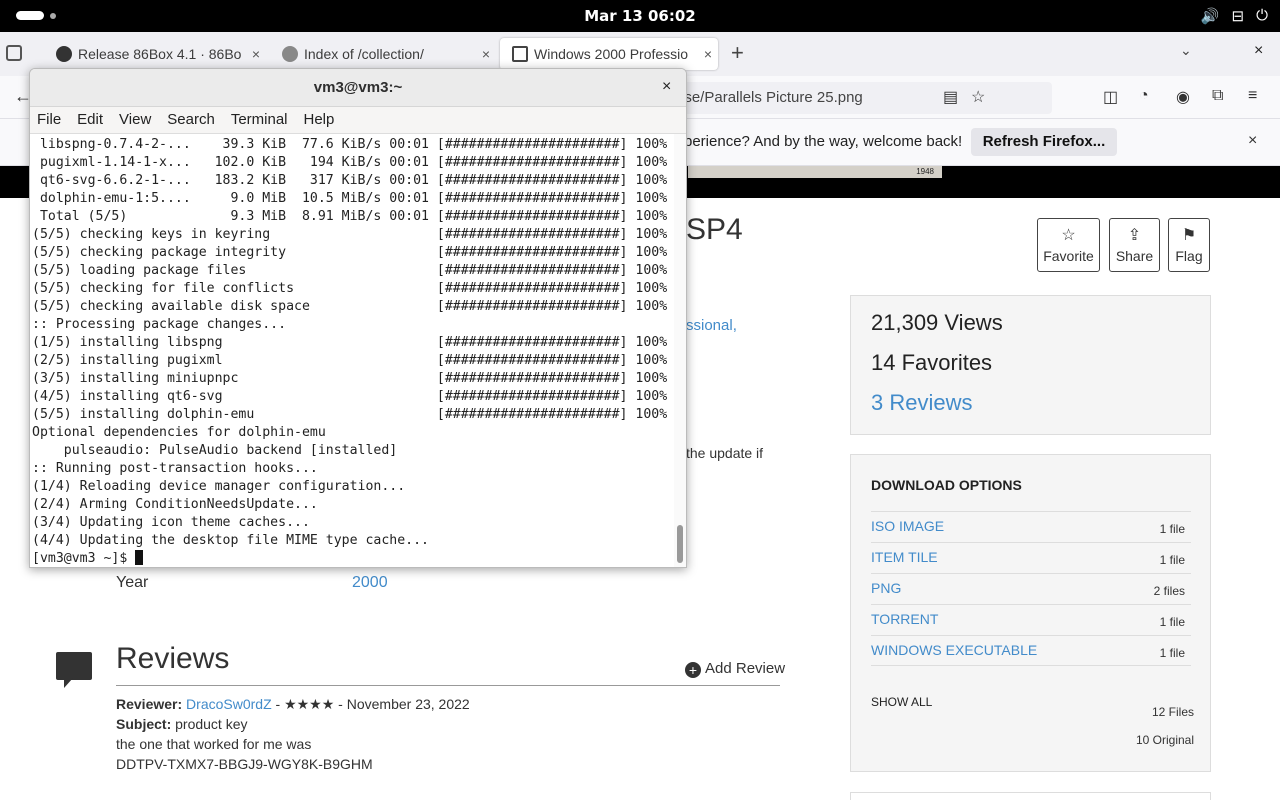 Image resolution: width=1280 pixels, height=800 pixels. I want to click on reviewer-label: Reviewer:, so click(149, 704).